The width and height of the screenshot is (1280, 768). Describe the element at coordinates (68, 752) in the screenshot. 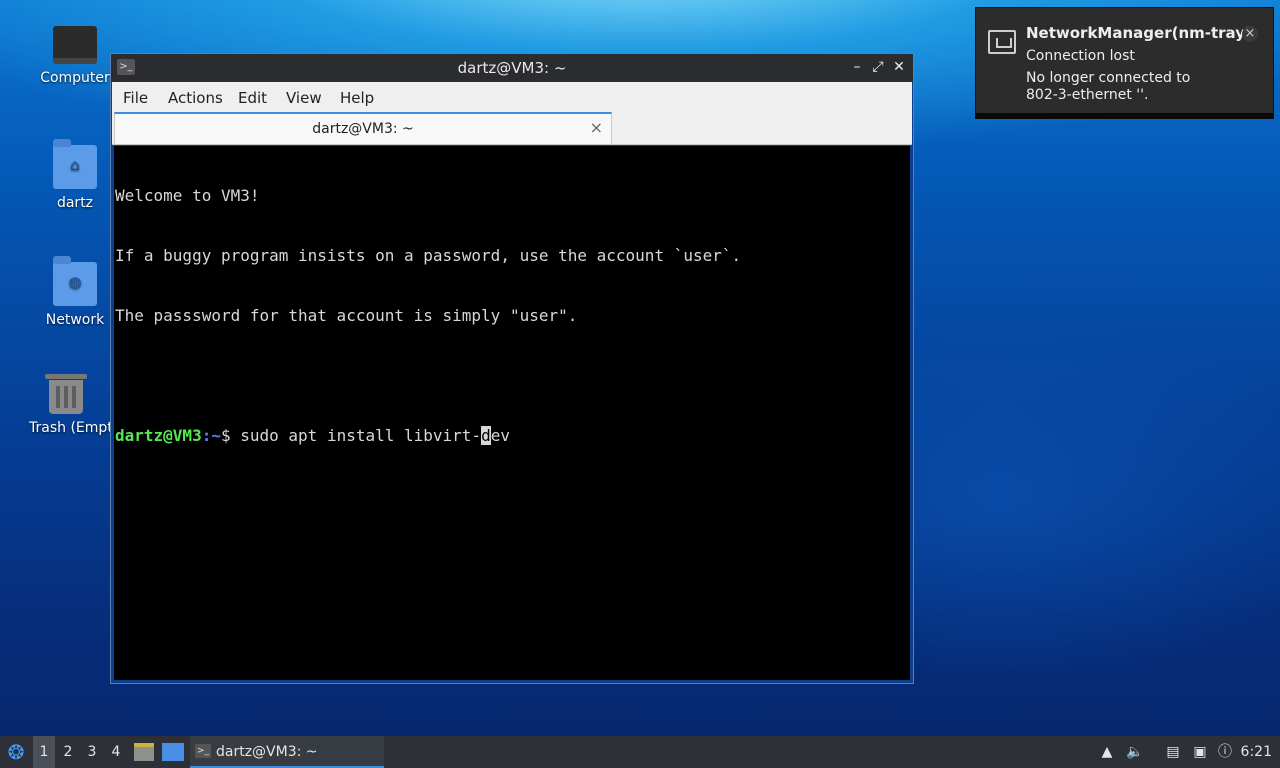

I see `desktop-switch-2: 2` at that location.